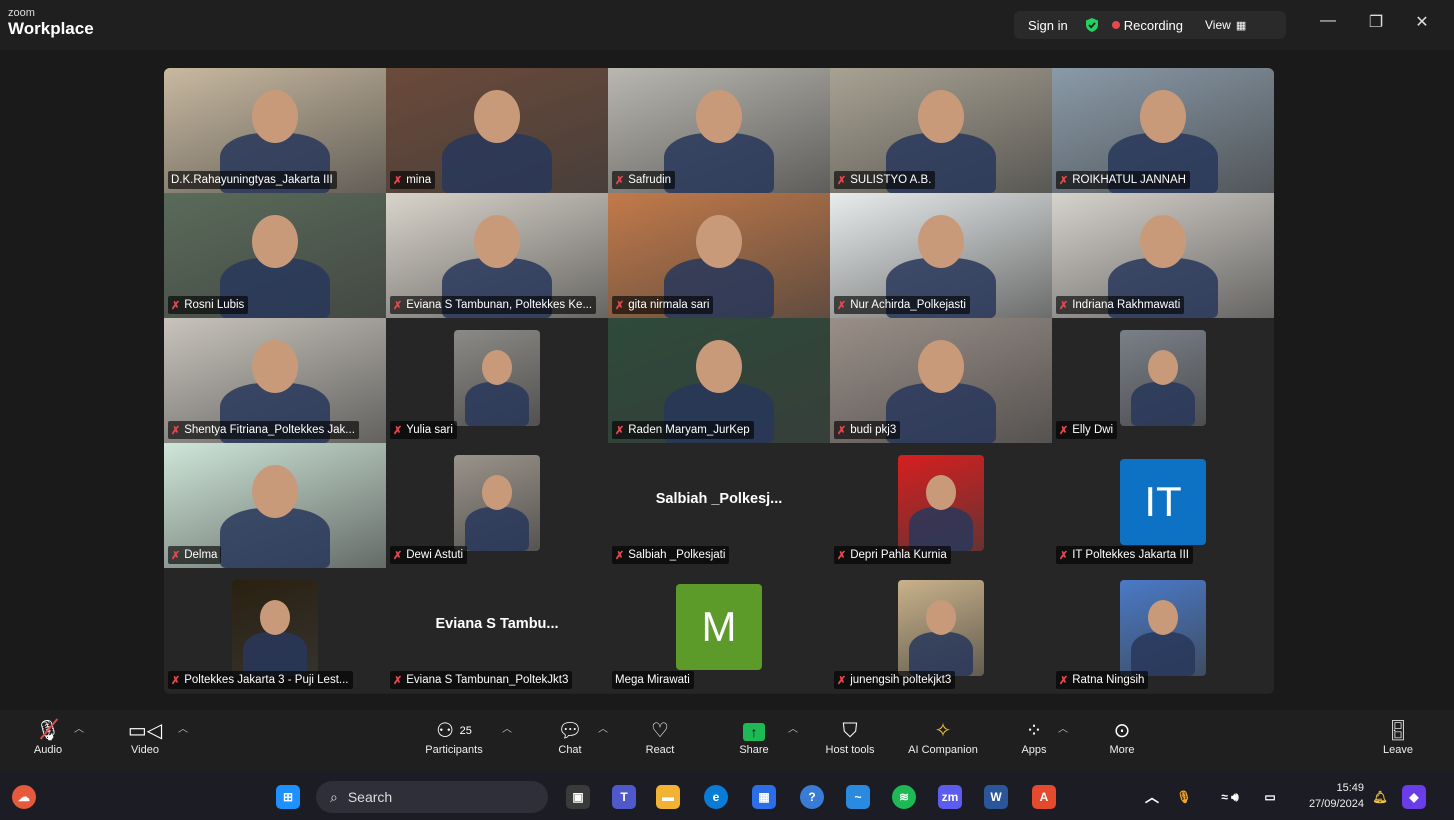  Describe the element at coordinates (677, 555) in the screenshot. I see `participant-name: Salbiah _Polkesjati` at that location.